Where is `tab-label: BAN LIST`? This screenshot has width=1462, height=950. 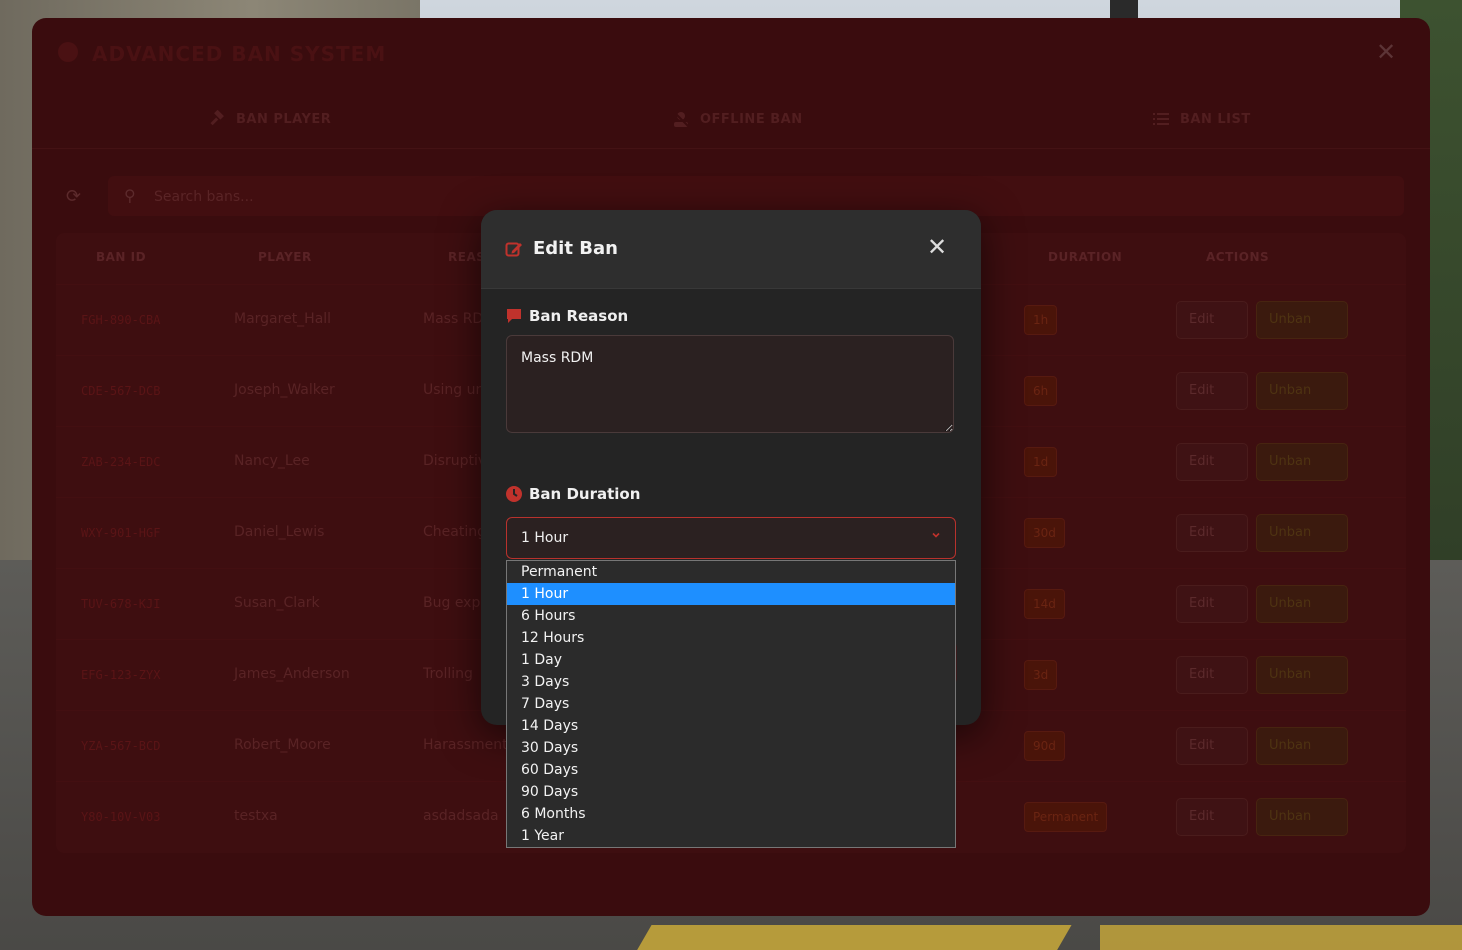 tab-label: BAN LIST is located at coordinates (1215, 119).